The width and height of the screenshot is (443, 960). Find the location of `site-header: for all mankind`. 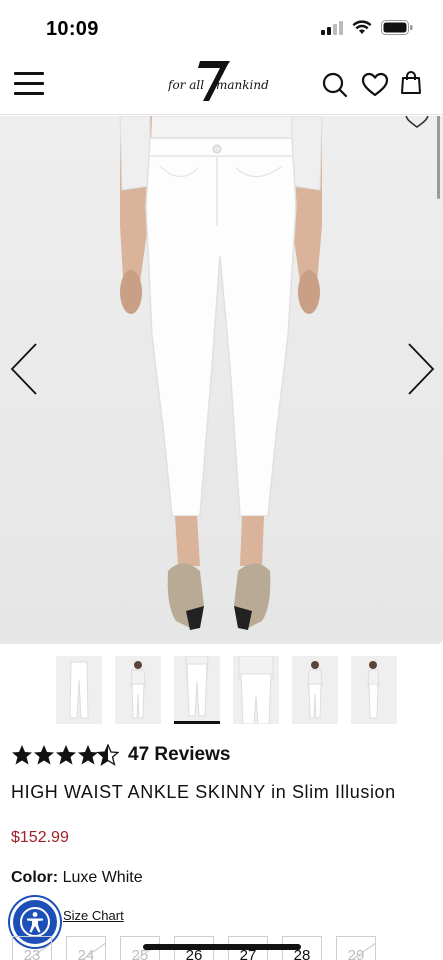

site-header: for all mankind is located at coordinates (221, 87).